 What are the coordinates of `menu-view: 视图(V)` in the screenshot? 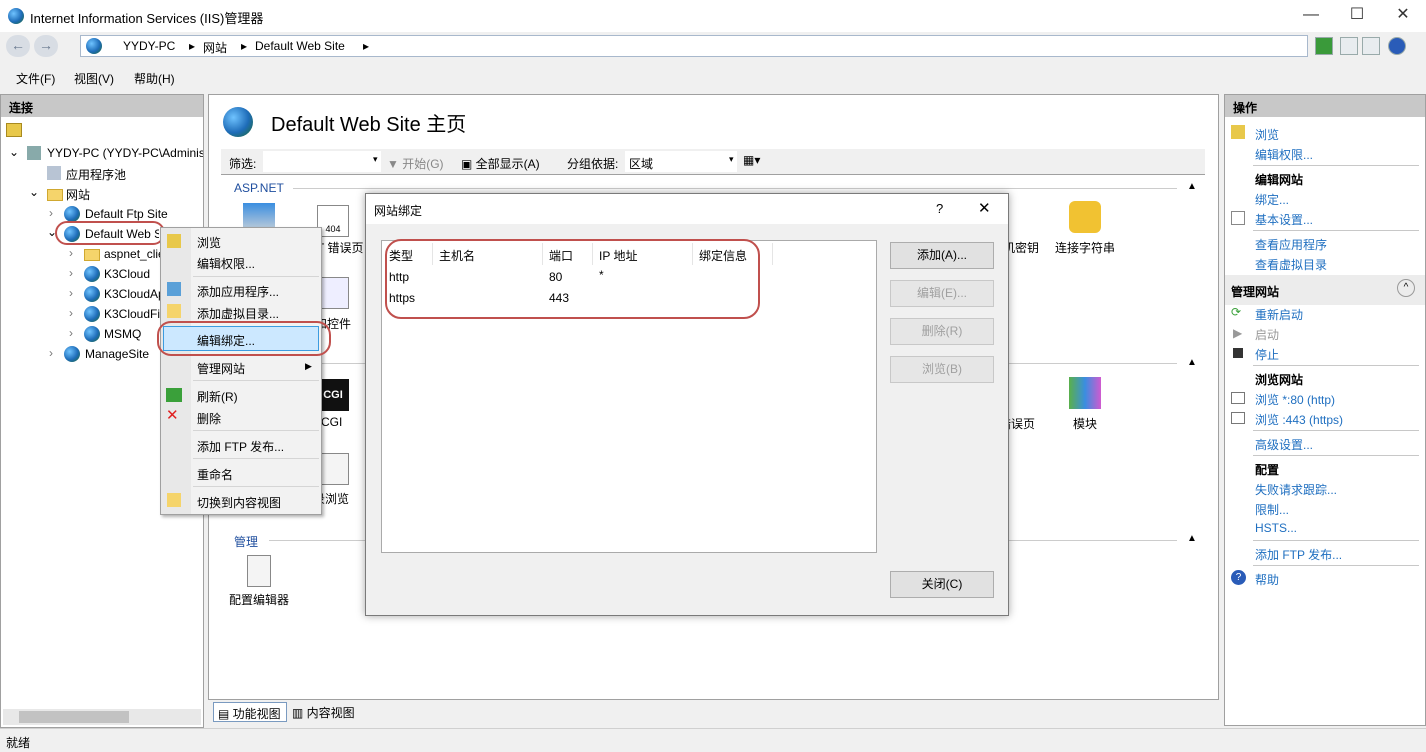 It's located at (94, 78).